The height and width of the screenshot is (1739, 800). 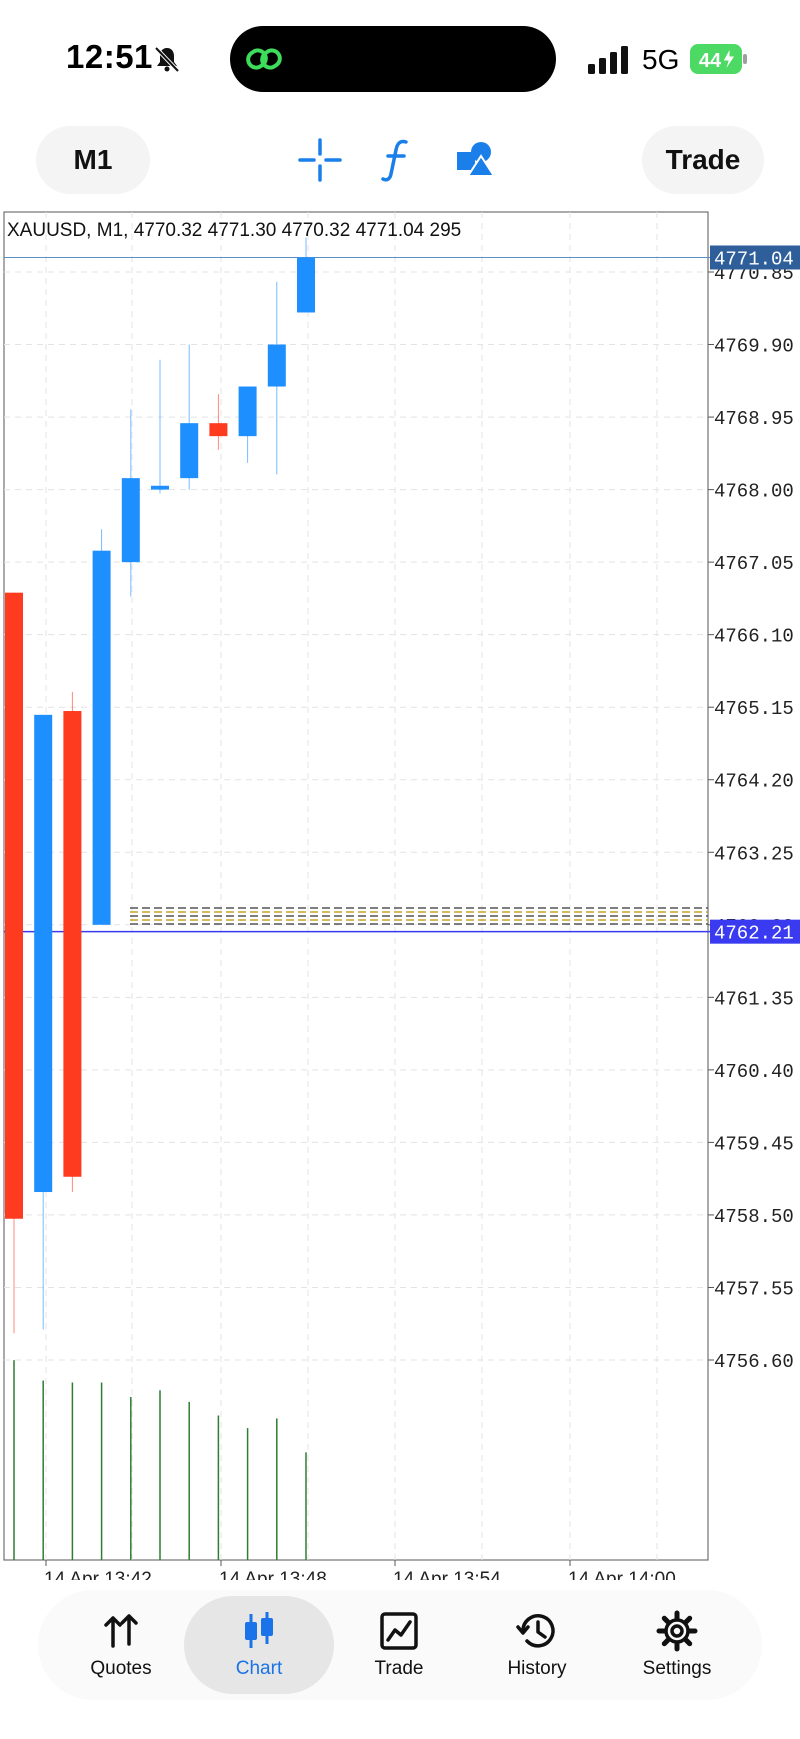 I want to click on history-clock-icon, so click(x=535, y=1631).